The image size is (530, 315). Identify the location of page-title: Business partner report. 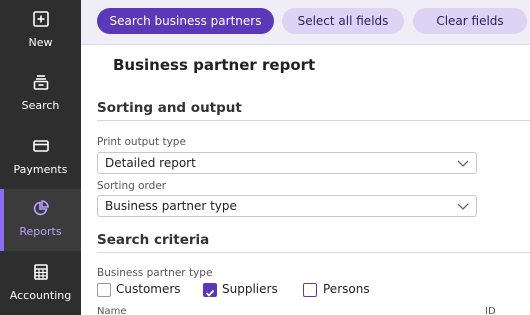
(214, 65).